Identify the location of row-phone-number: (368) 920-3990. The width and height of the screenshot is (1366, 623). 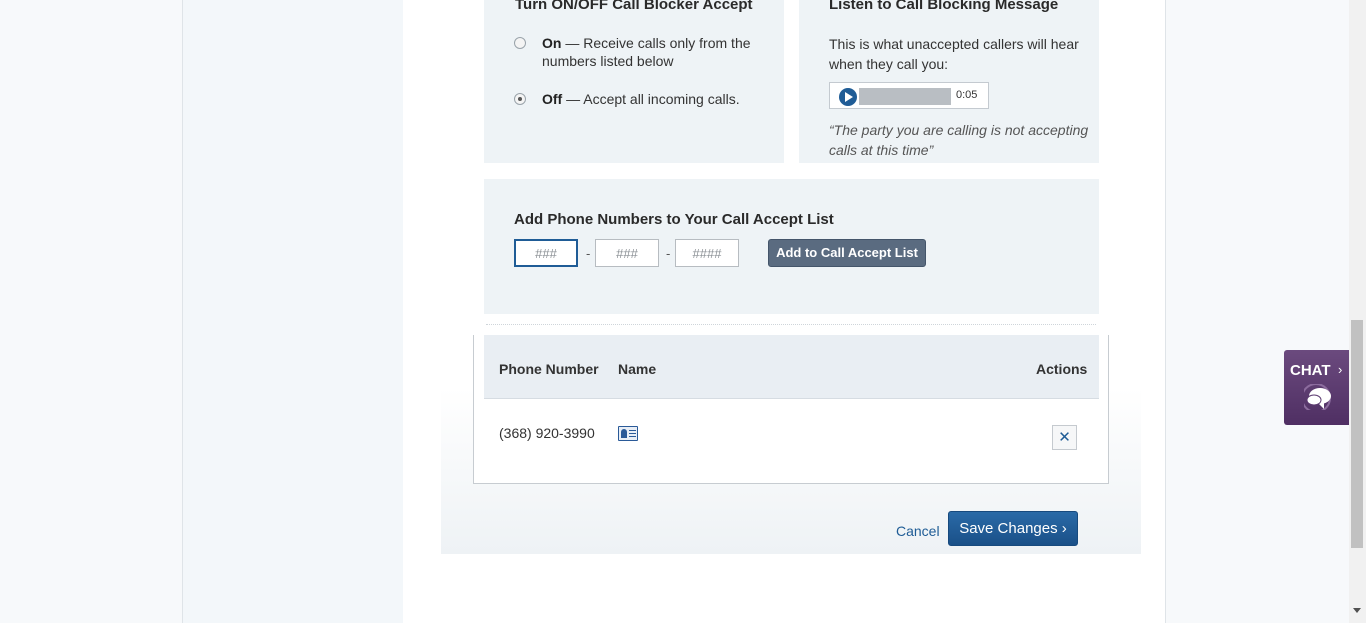
(547, 433).